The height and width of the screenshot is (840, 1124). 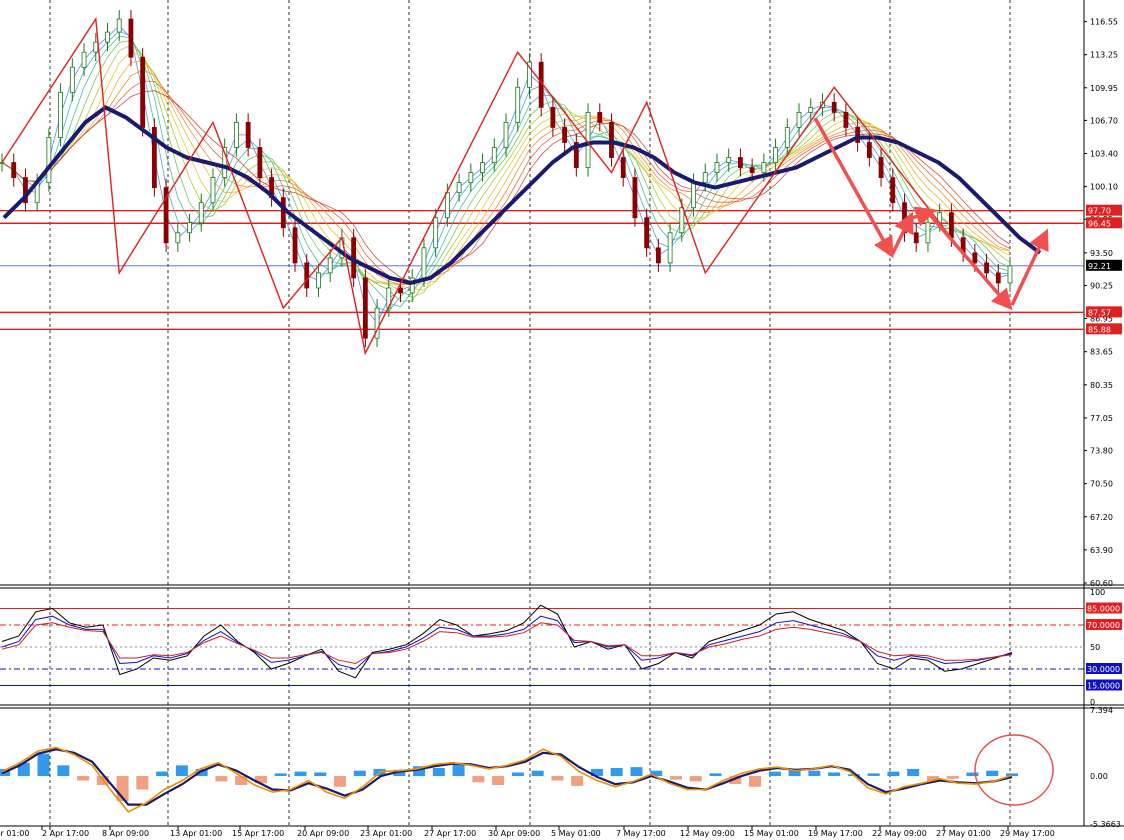 I want to click on time-tick-label: 5 May 01:00, so click(x=576, y=833).